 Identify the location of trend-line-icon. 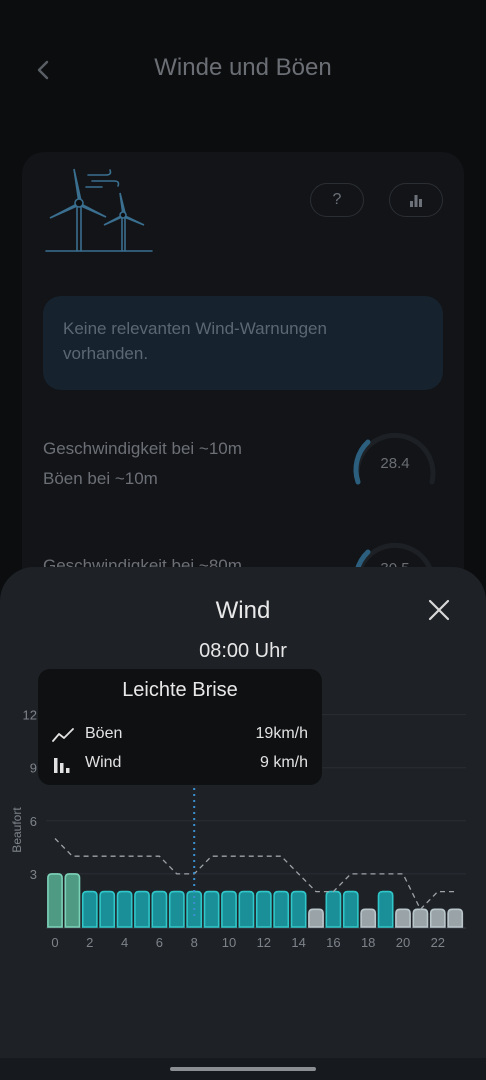
(63, 735).